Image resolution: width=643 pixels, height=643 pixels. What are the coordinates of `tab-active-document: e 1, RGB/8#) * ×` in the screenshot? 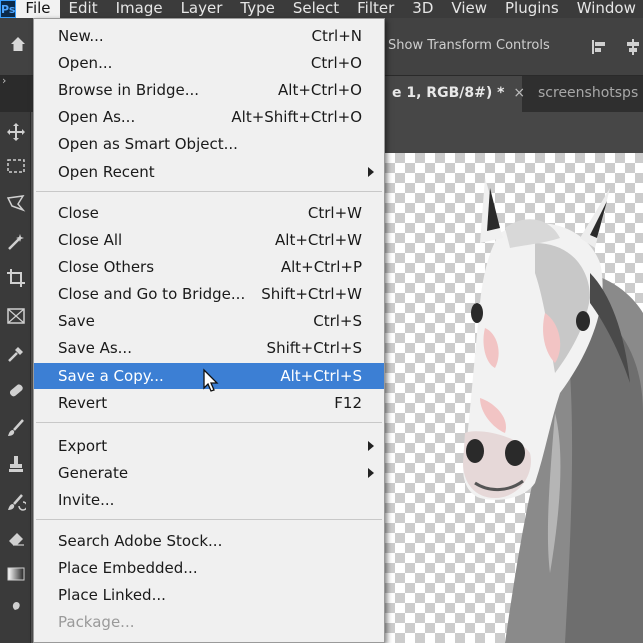 It's located at (453, 94).